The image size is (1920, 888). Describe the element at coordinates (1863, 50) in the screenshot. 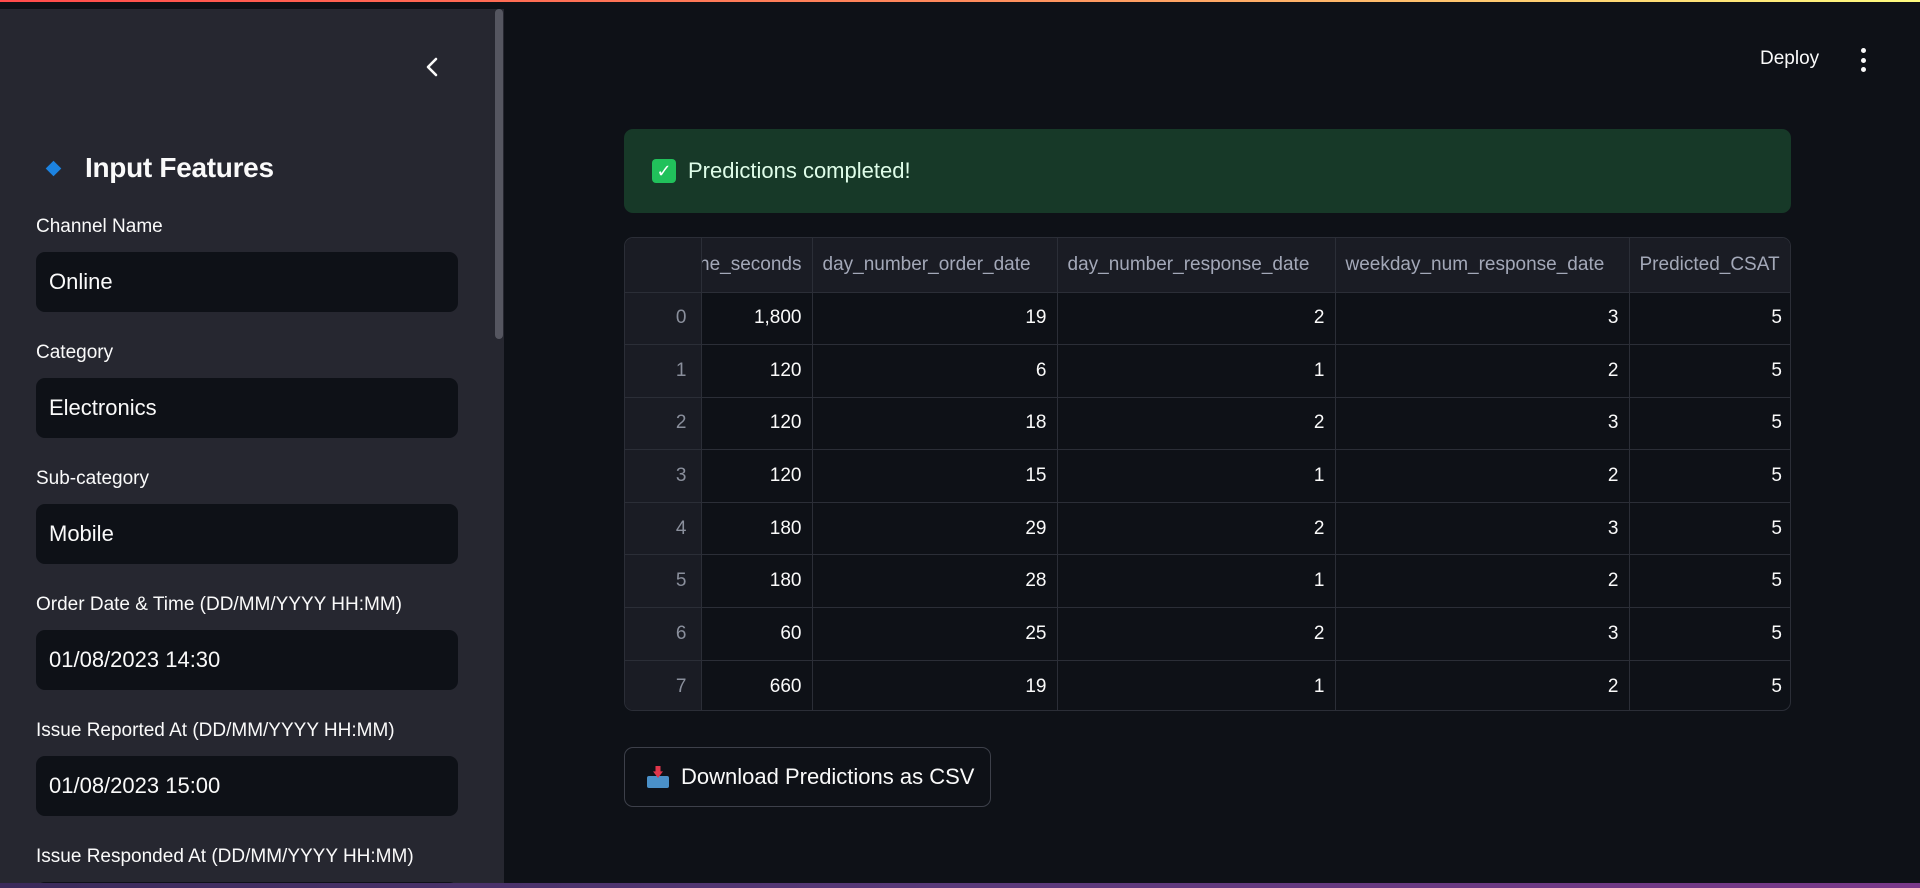

I see `kebab-menu-icon` at that location.